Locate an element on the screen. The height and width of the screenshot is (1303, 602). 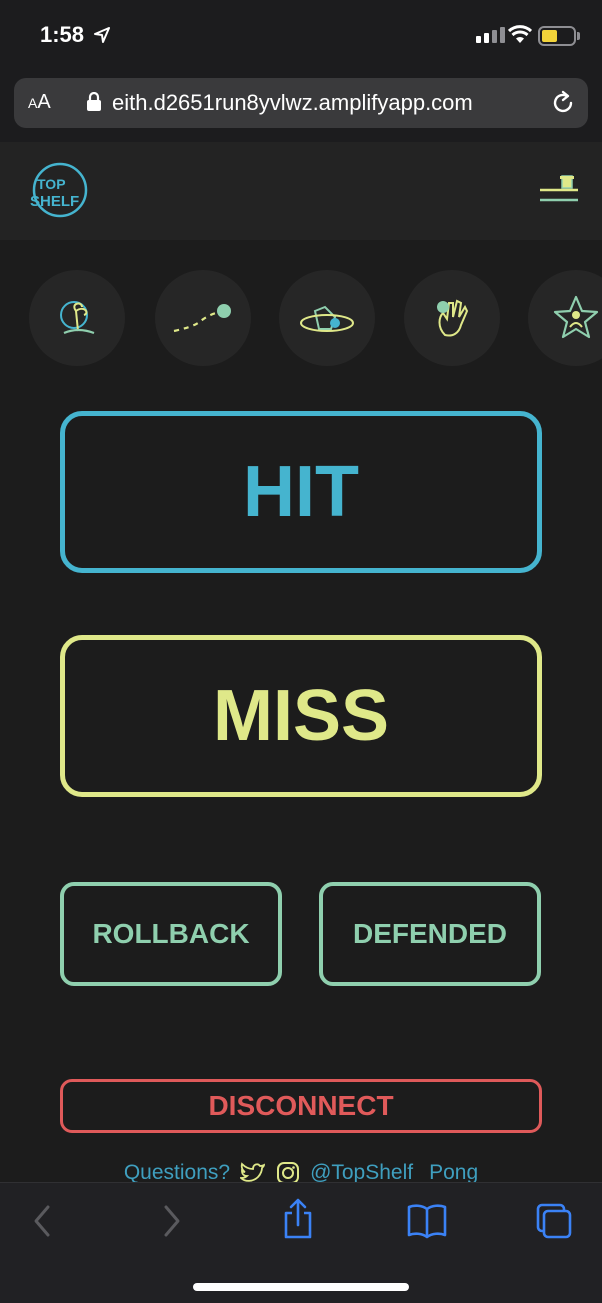
svg-text: TOP is located at coordinates (51, 184).